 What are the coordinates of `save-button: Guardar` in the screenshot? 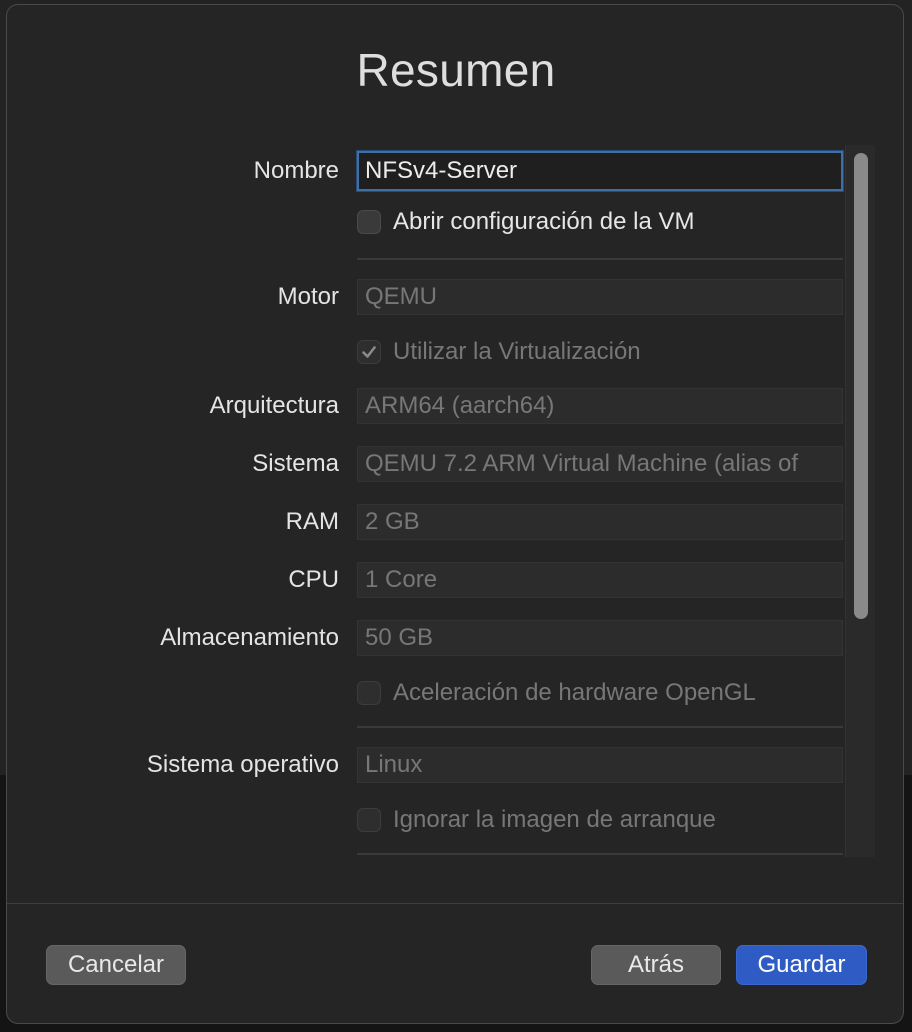 It's located at (801, 965).